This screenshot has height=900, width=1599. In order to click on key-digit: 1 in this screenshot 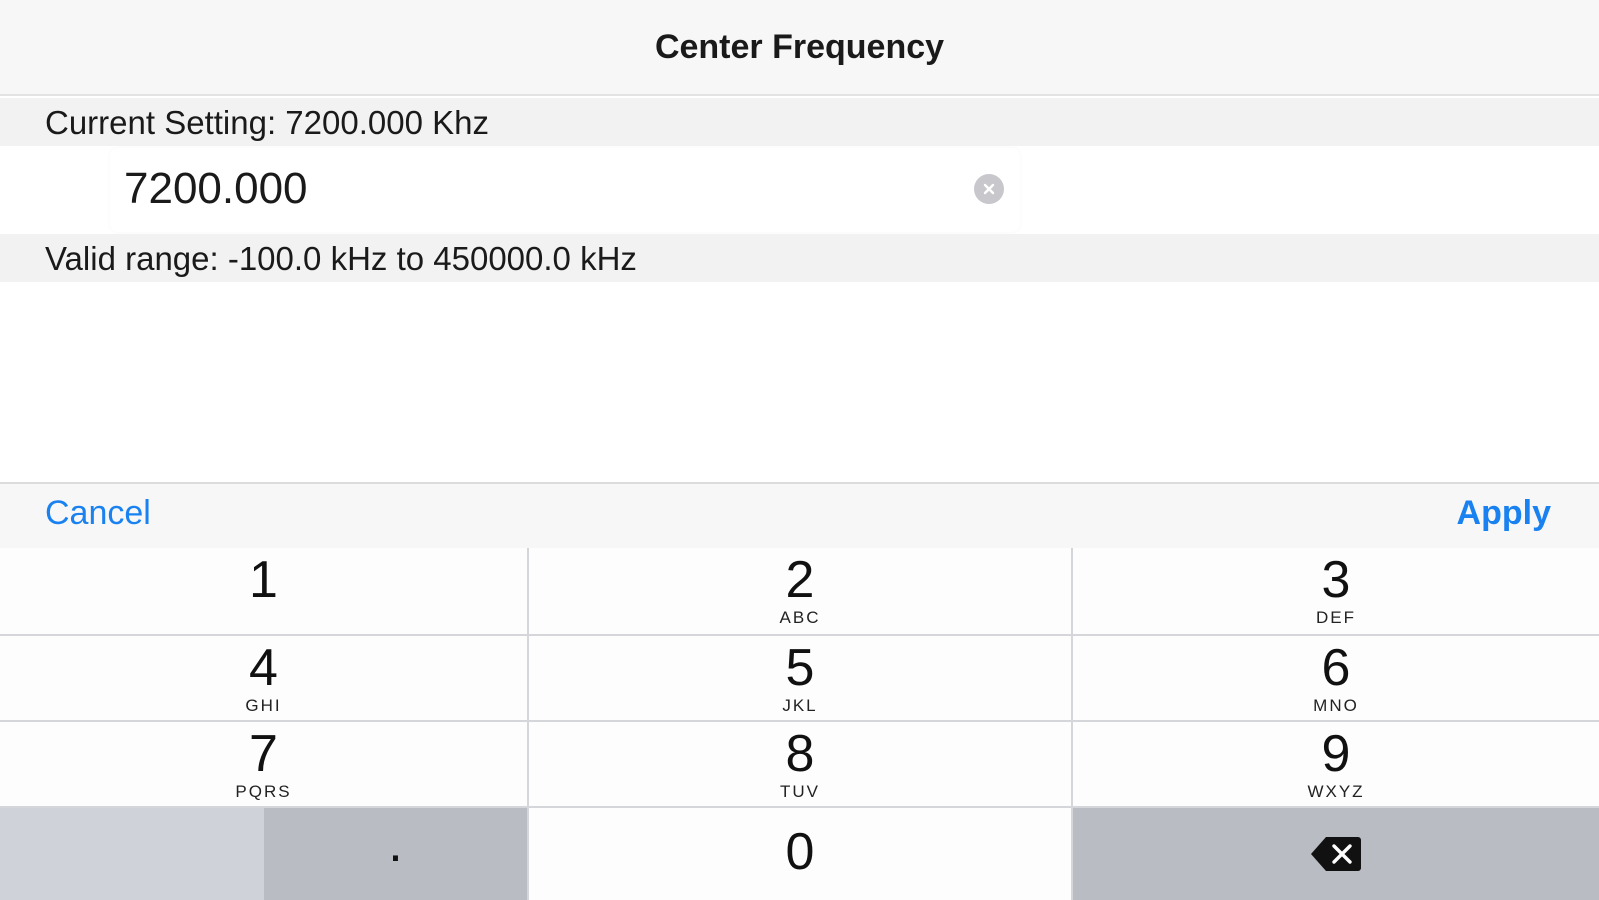, I will do `click(263, 580)`.